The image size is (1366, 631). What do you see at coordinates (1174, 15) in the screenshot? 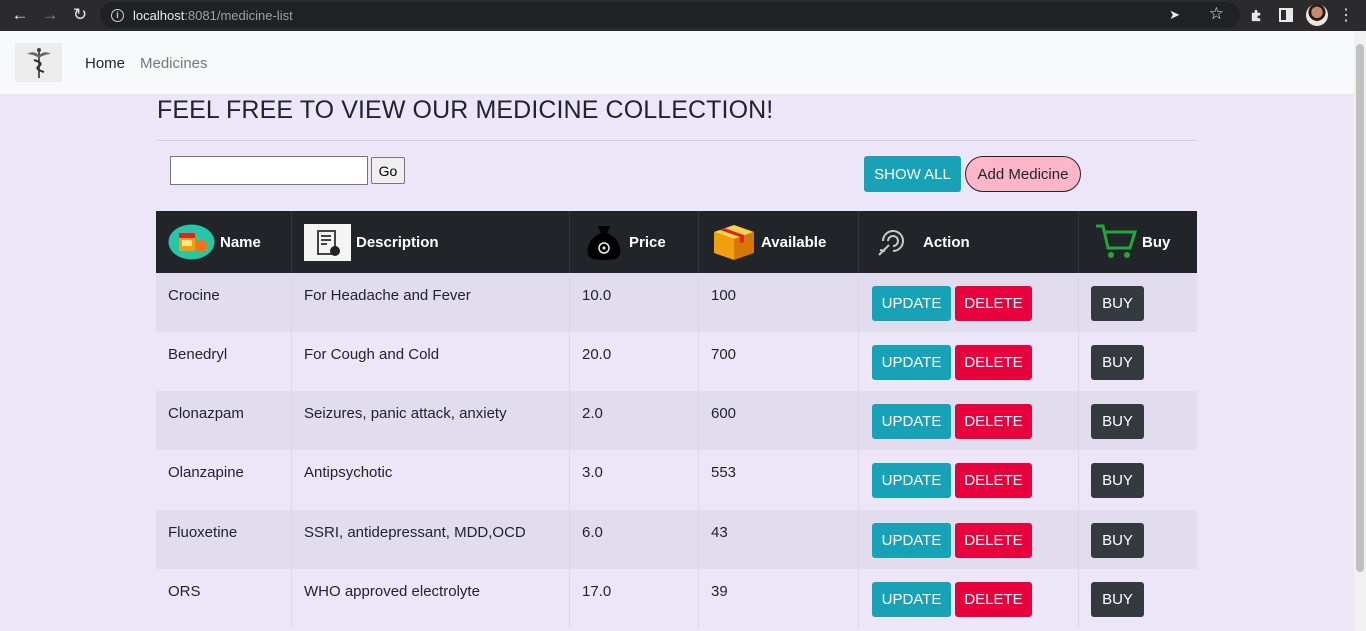
I see `send-icon: ➤` at bounding box center [1174, 15].